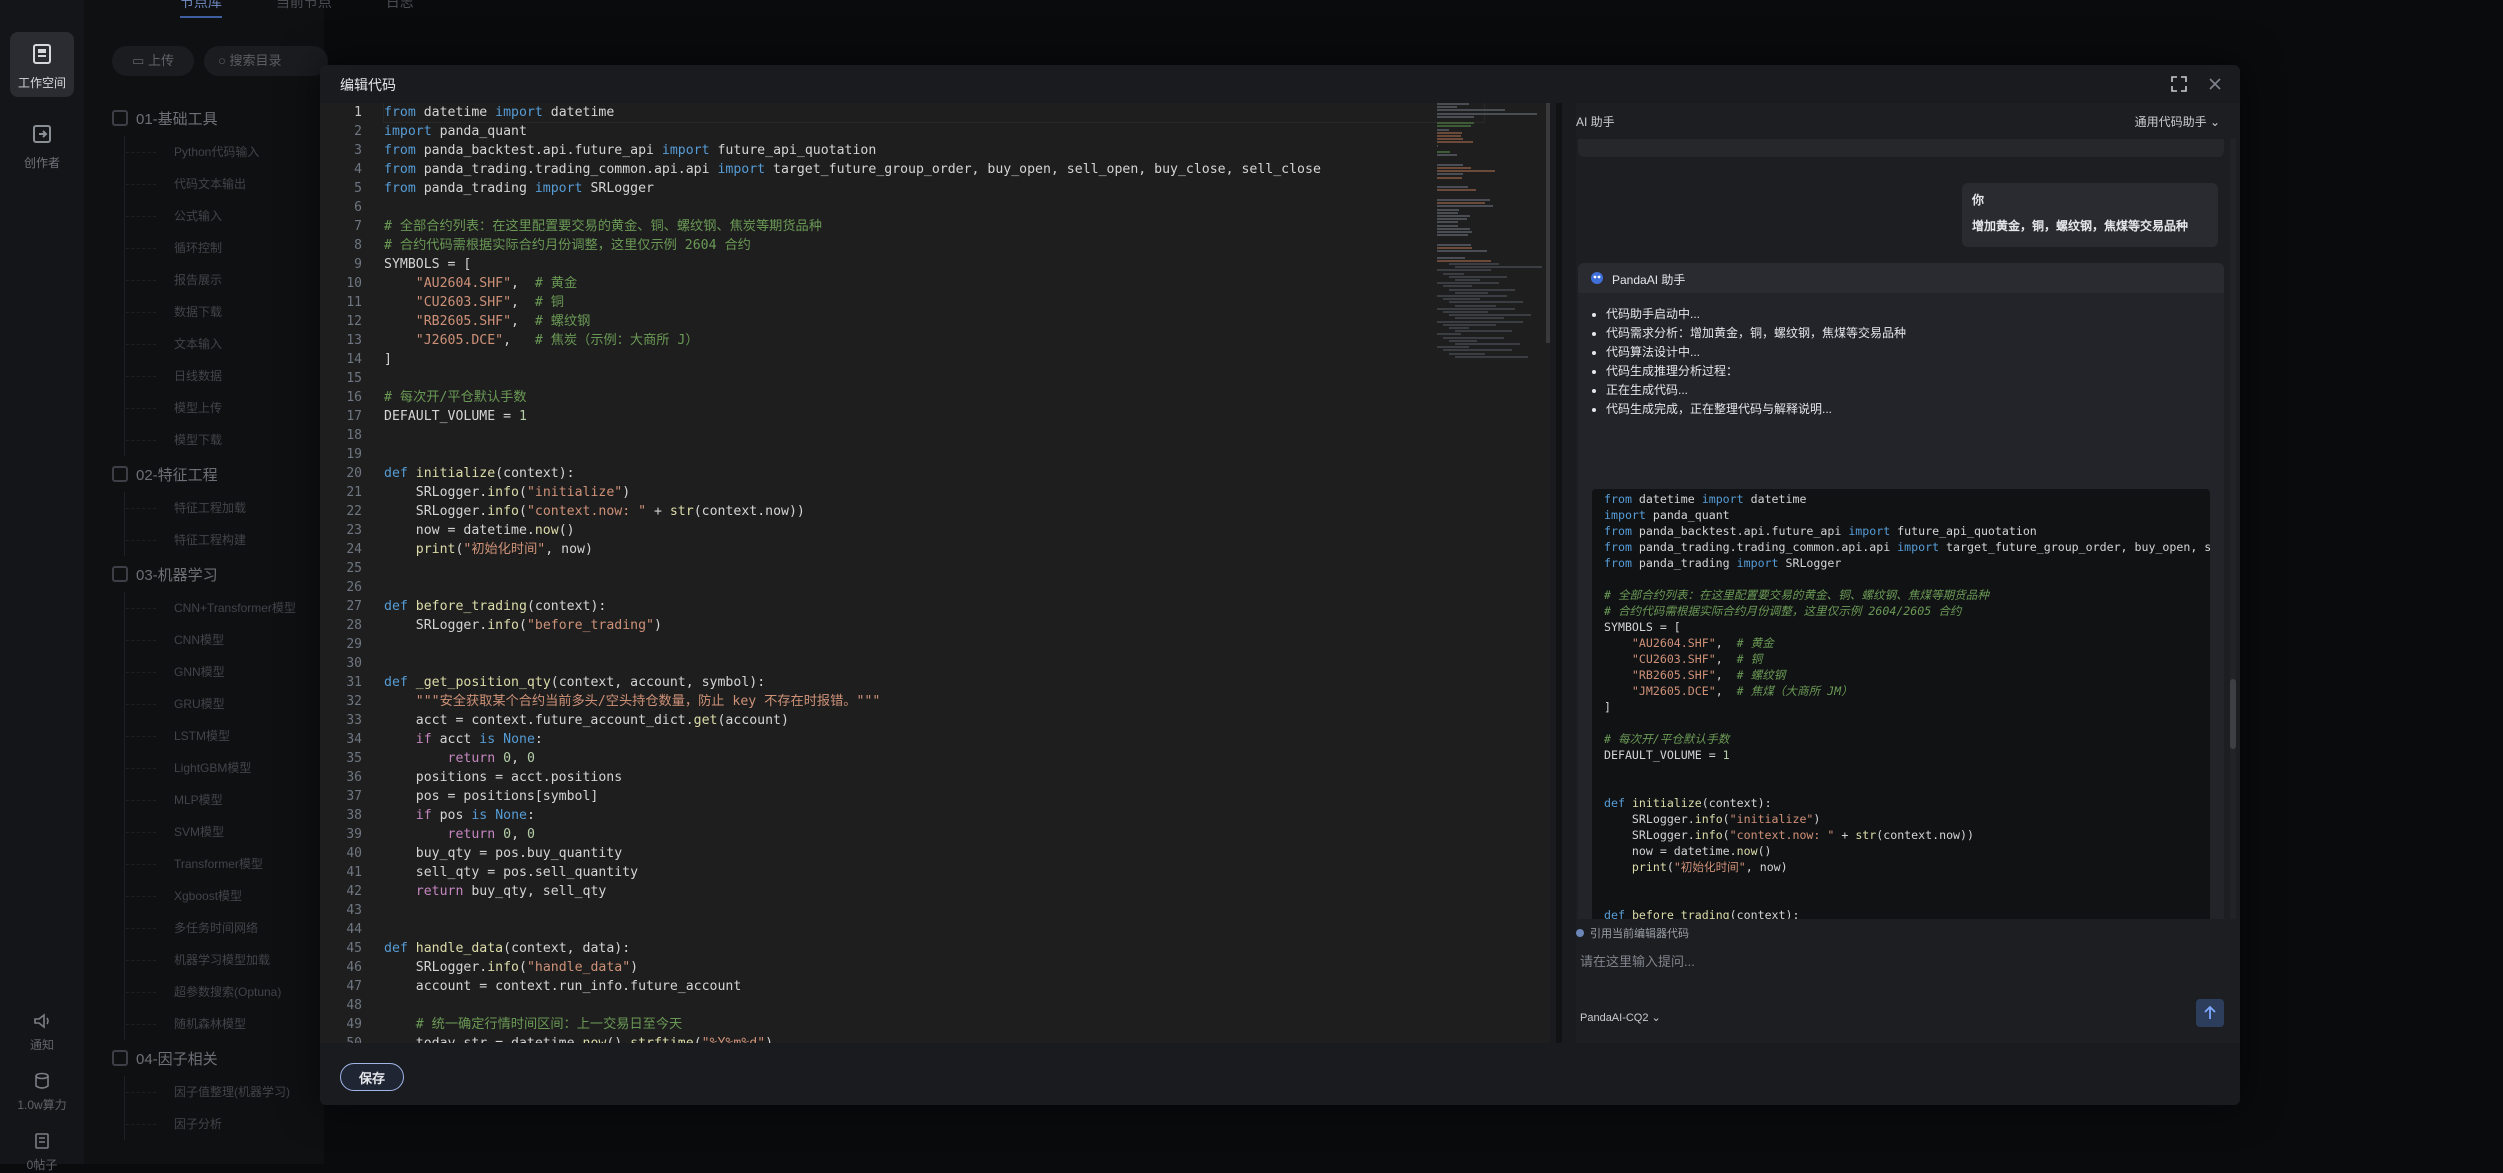  What do you see at coordinates (934, 492) in the screenshot?
I see `code-line: SRLogger.info("initialize")` at bounding box center [934, 492].